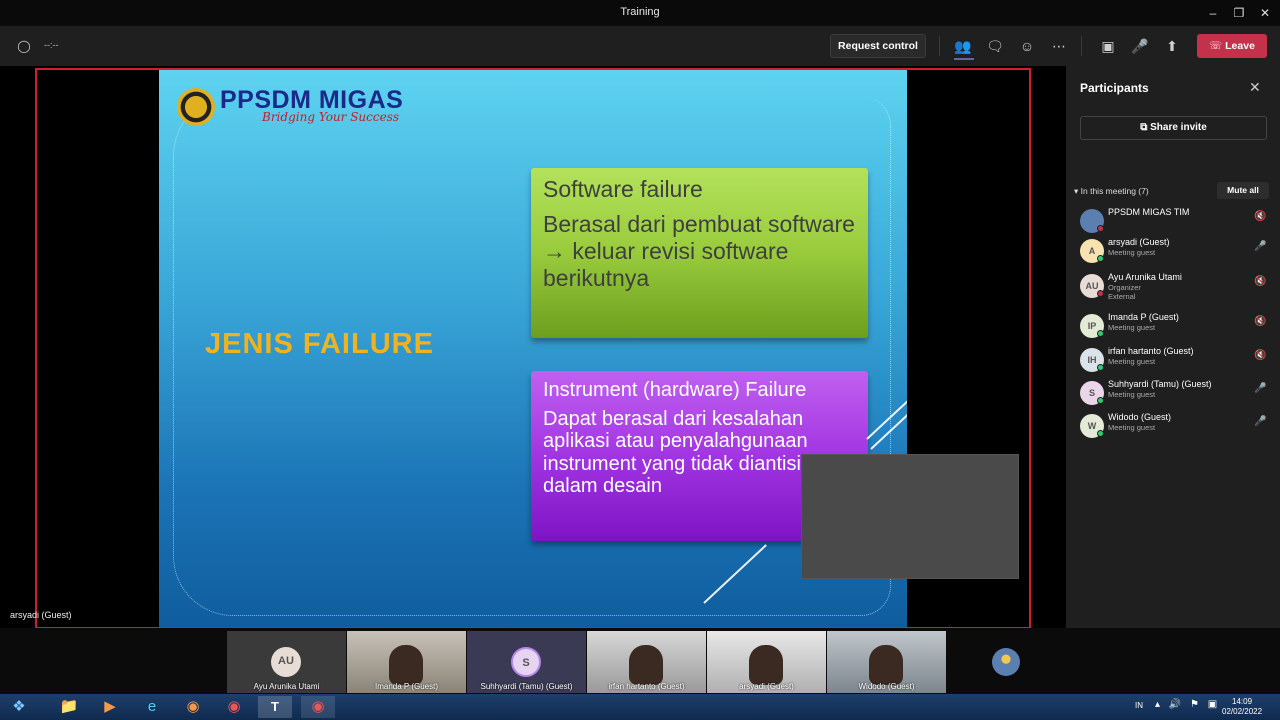 The height and width of the screenshot is (720, 1280). I want to click on participant-name: Suhhyardi (Tamu) (Guest), so click(1160, 384).